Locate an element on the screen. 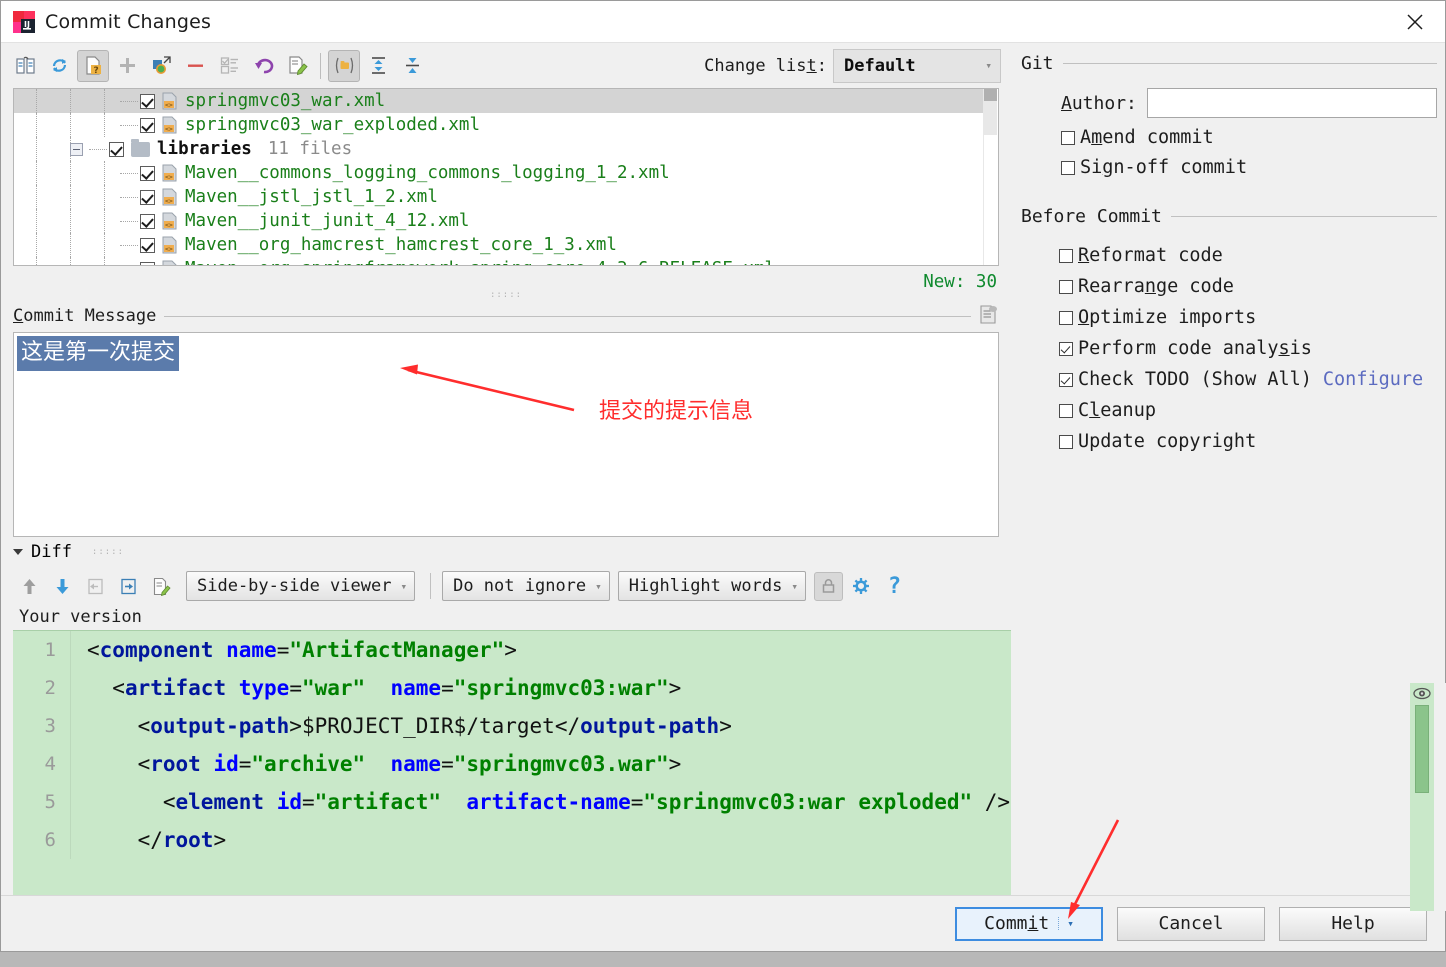 This screenshot has width=1446, height=967. diff-scrollbar-area is located at coordinates (1428, 797).